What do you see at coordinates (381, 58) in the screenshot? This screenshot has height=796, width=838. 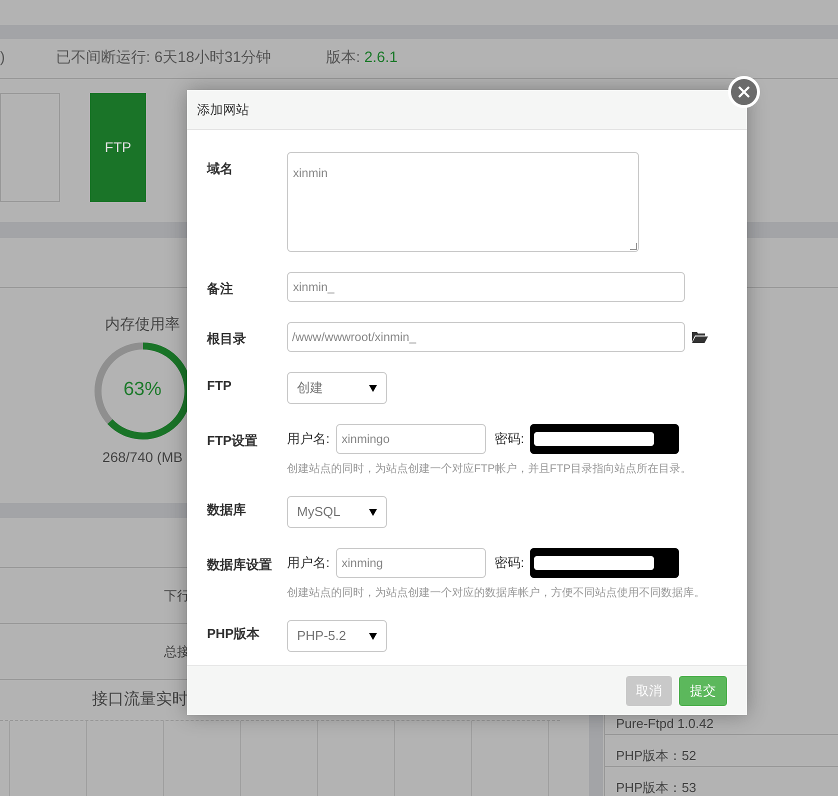 I see `version-number: 2.6.1` at bounding box center [381, 58].